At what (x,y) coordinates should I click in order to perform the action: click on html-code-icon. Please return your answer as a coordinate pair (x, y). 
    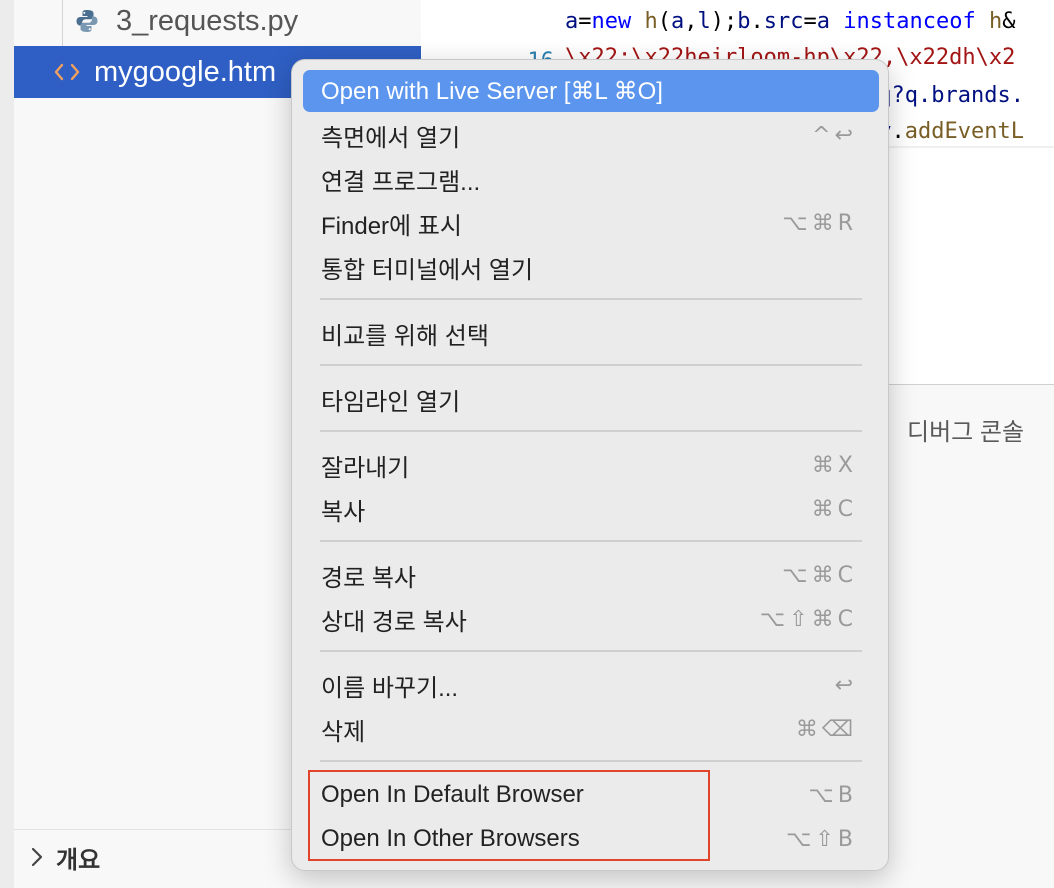
    Looking at the image, I should click on (67, 72).